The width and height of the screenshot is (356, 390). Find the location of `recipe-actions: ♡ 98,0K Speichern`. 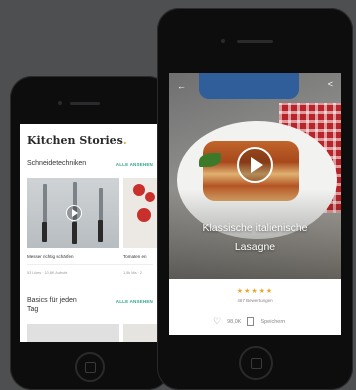

recipe-actions: ♡ 98,0K Speichern is located at coordinates (249, 321).